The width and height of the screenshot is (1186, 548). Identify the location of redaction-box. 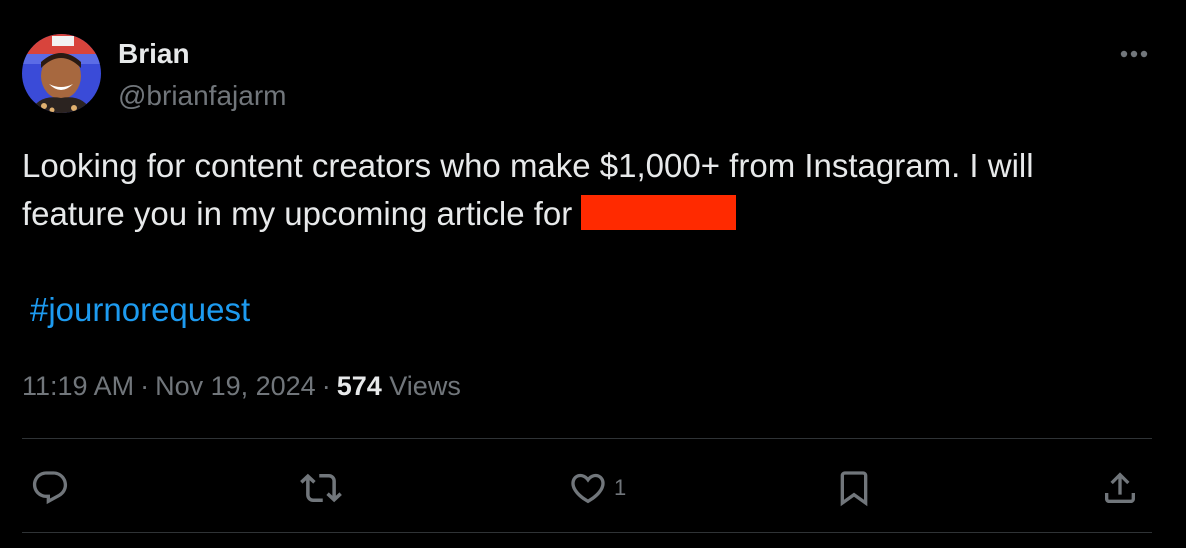
(659, 212).